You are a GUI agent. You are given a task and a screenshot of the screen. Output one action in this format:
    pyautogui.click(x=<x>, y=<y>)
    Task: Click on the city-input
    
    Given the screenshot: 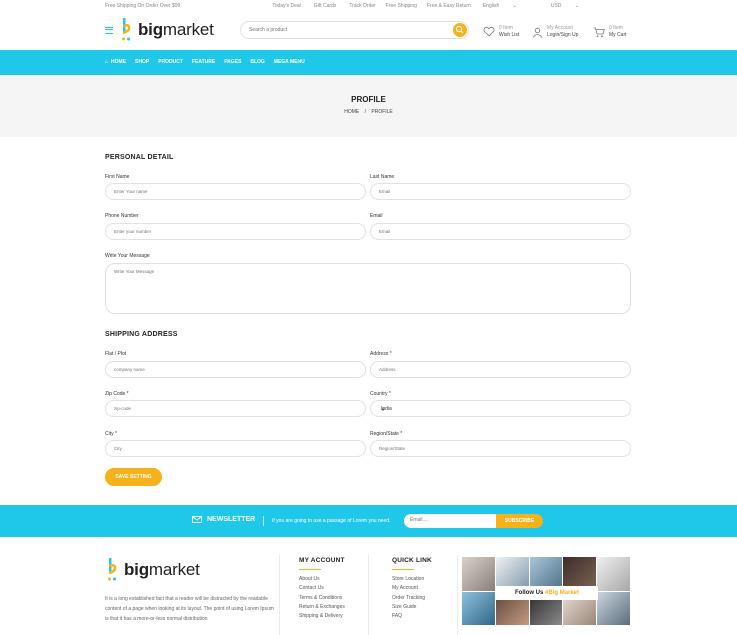 What is the action you would take?
    pyautogui.click(x=229, y=448)
    